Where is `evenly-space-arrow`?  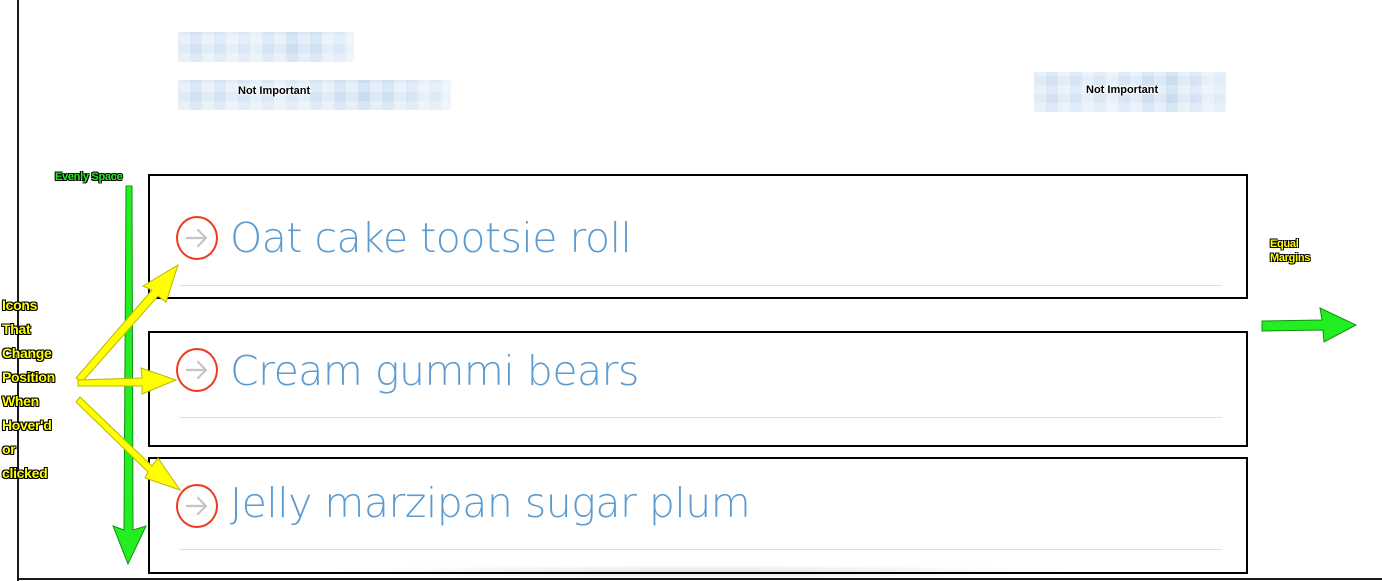
evenly-space-arrow is located at coordinates (129, 375).